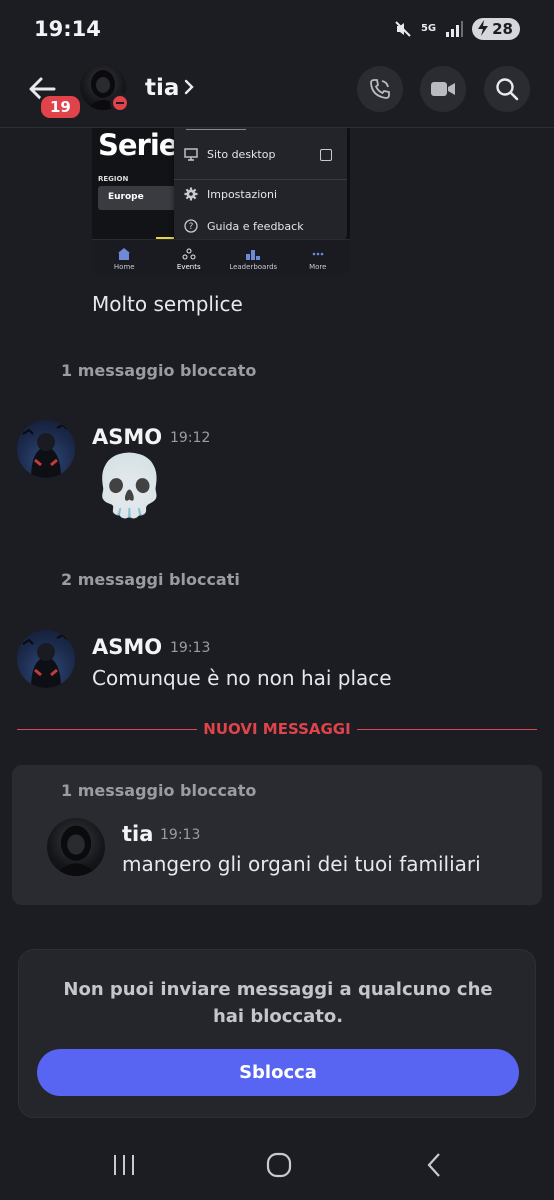 Image resolution: width=554 pixels, height=1200 pixels. Describe the element at coordinates (162, 88) in the screenshot. I see `contact-name: tia` at that location.